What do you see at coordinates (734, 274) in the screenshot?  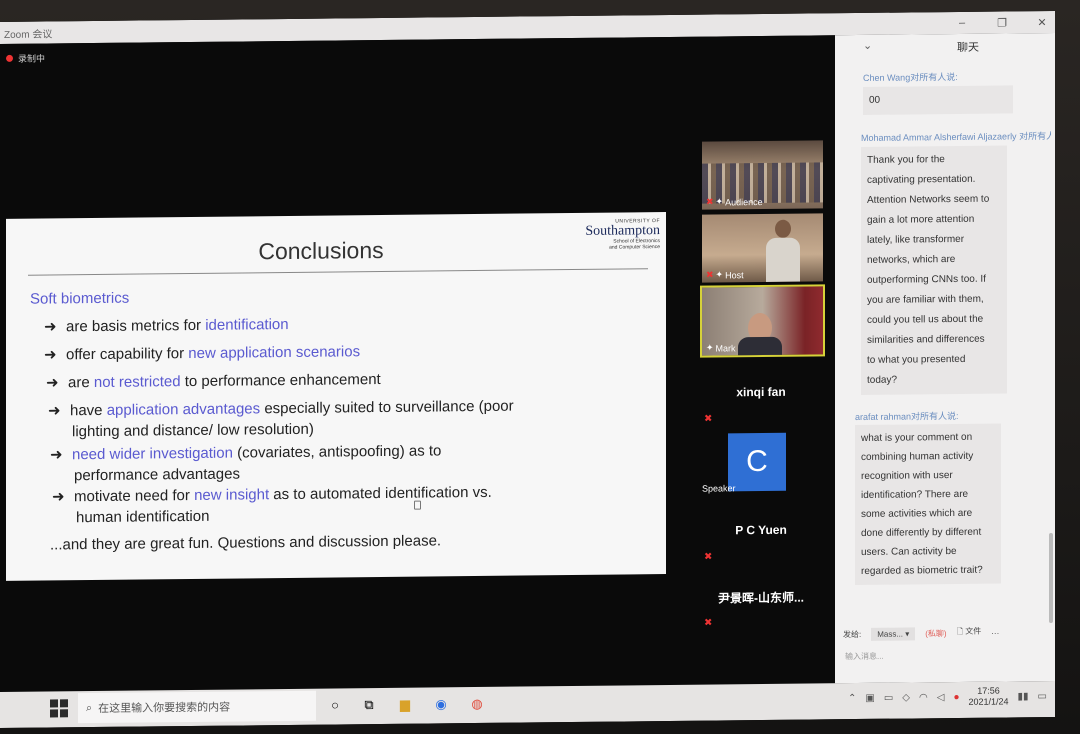 I see `tile-label: Host` at bounding box center [734, 274].